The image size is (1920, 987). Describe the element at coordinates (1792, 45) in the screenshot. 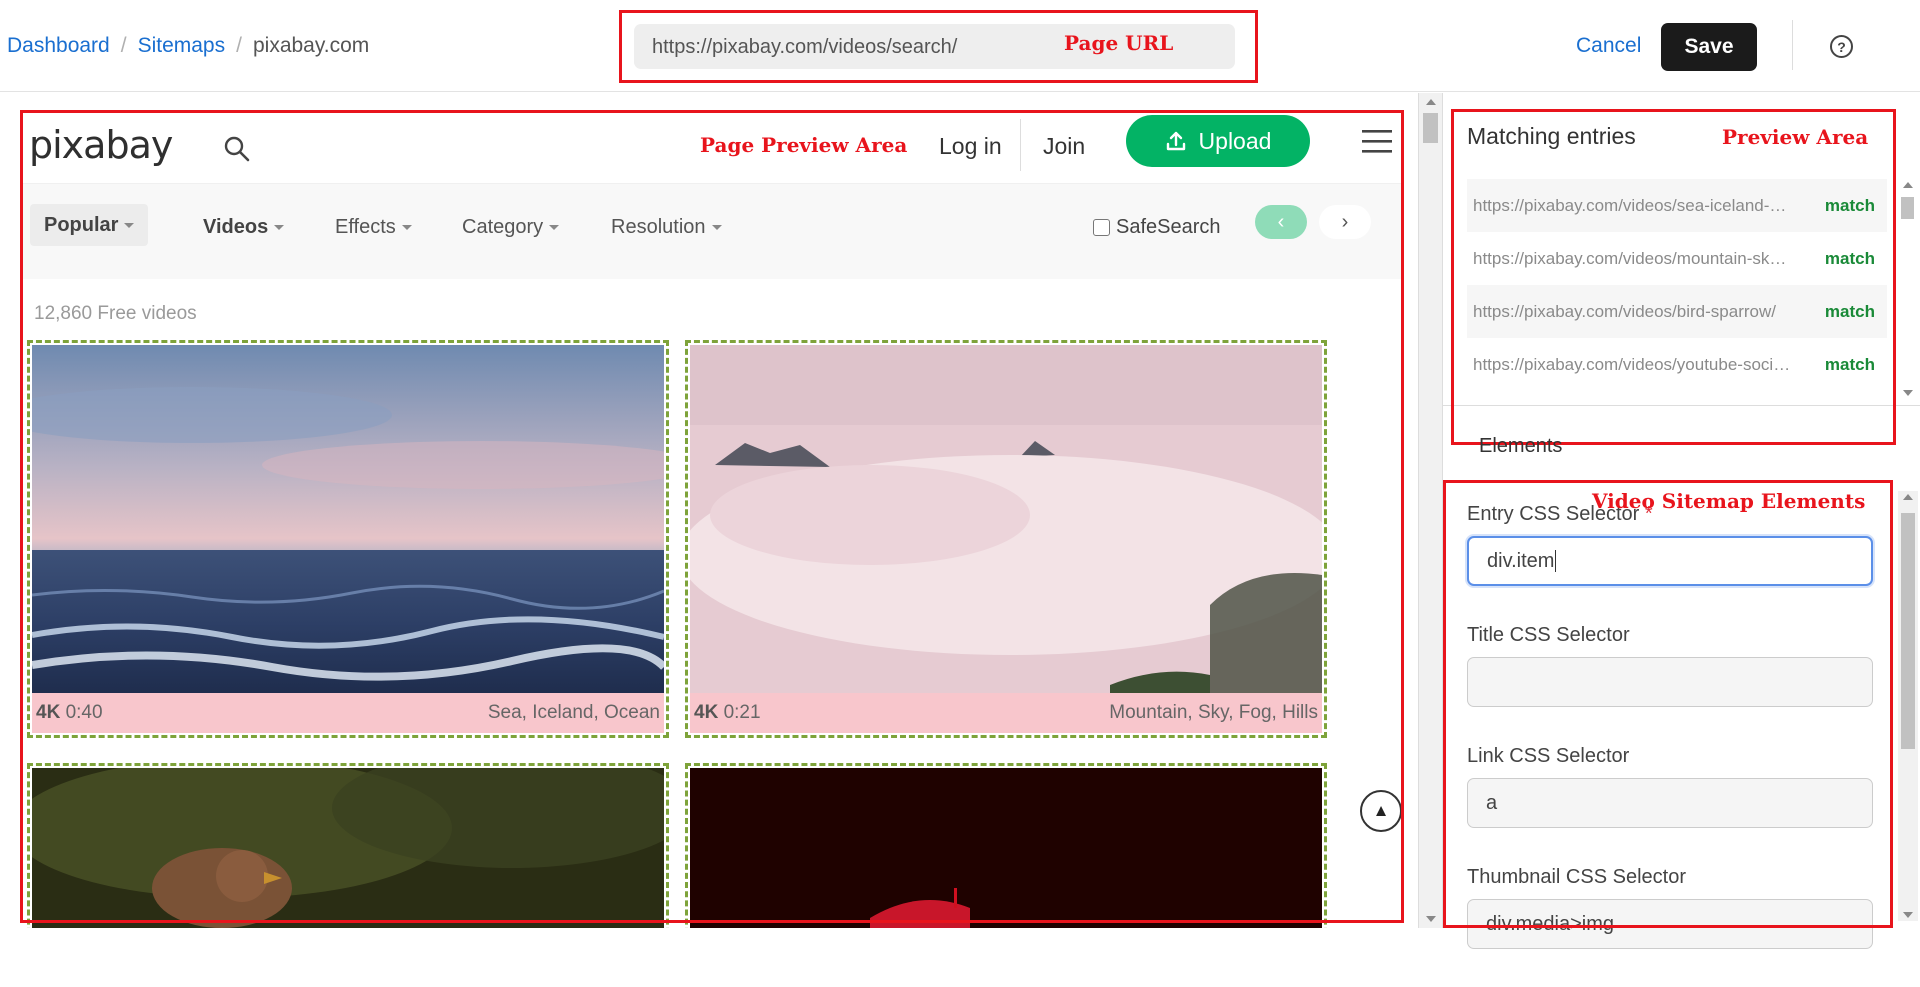

I see `divider` at that location.